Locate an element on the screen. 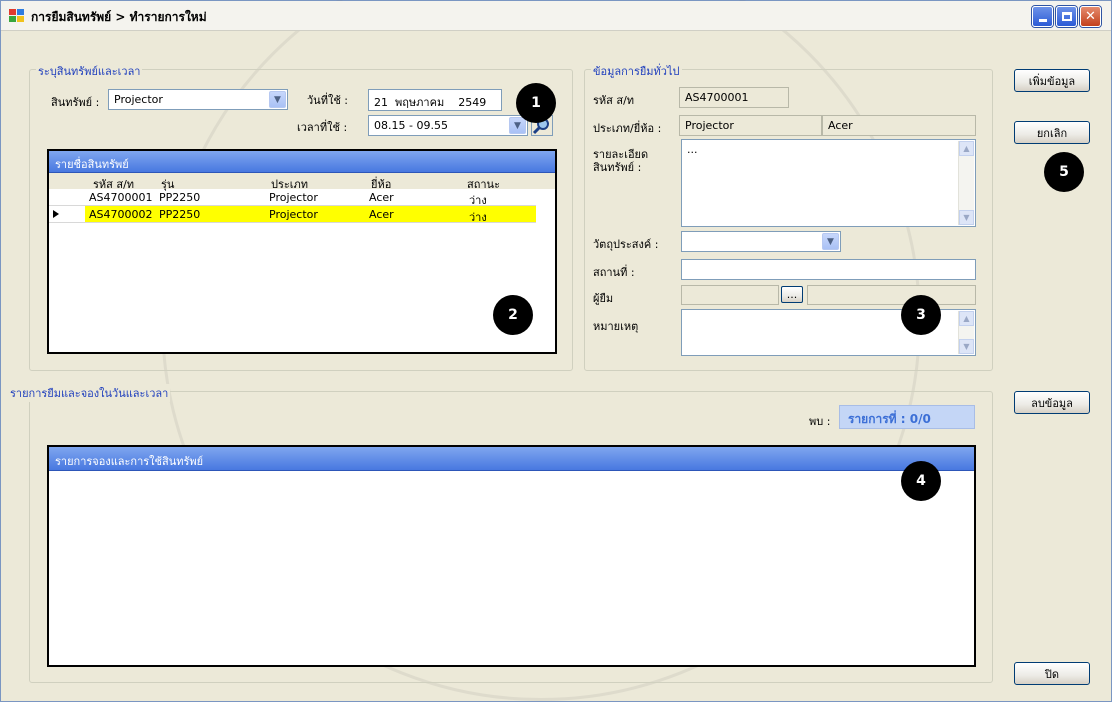 Image resolution: width=1112 pixels, height=702 pixels. time-label: เวลาที่ใช้ : is located at coordinates (322, 127).